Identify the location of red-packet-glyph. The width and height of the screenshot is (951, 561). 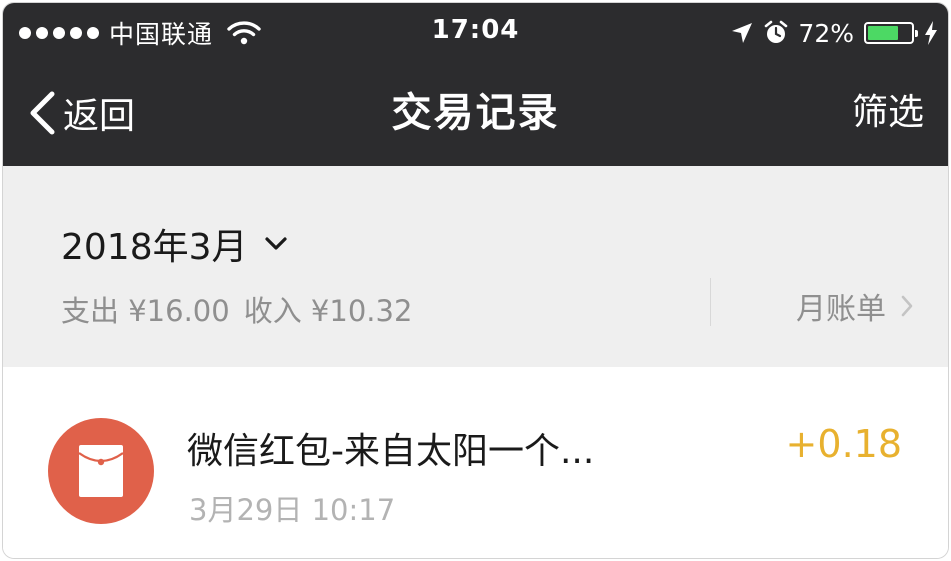
(101, 471).